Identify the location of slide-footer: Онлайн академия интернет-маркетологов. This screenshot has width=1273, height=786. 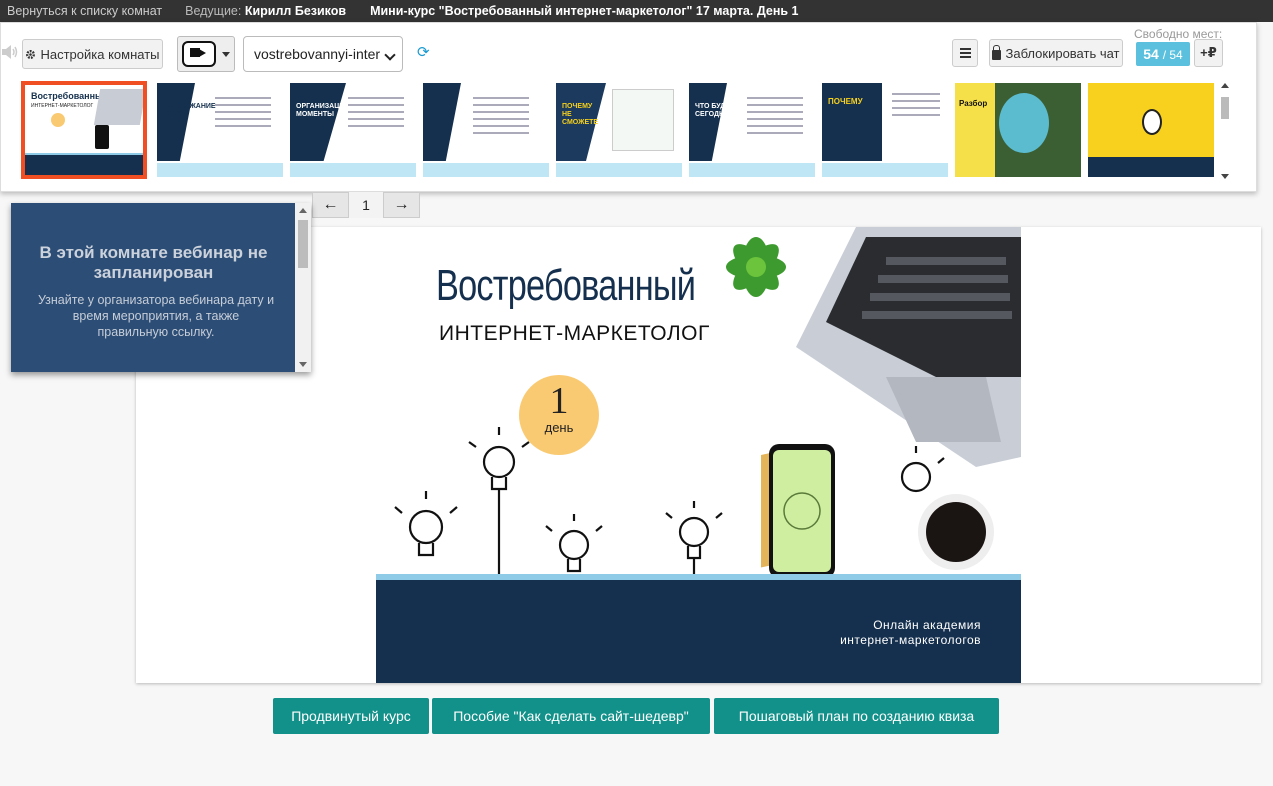
(698, 631).